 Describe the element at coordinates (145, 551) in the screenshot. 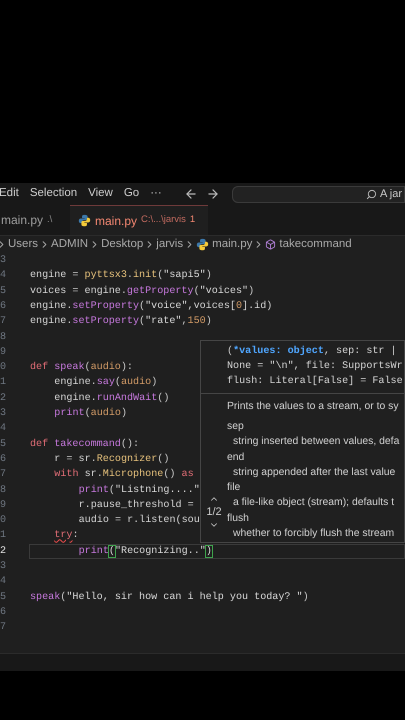

I see `code-line: print("Recognizing..")` at that location.